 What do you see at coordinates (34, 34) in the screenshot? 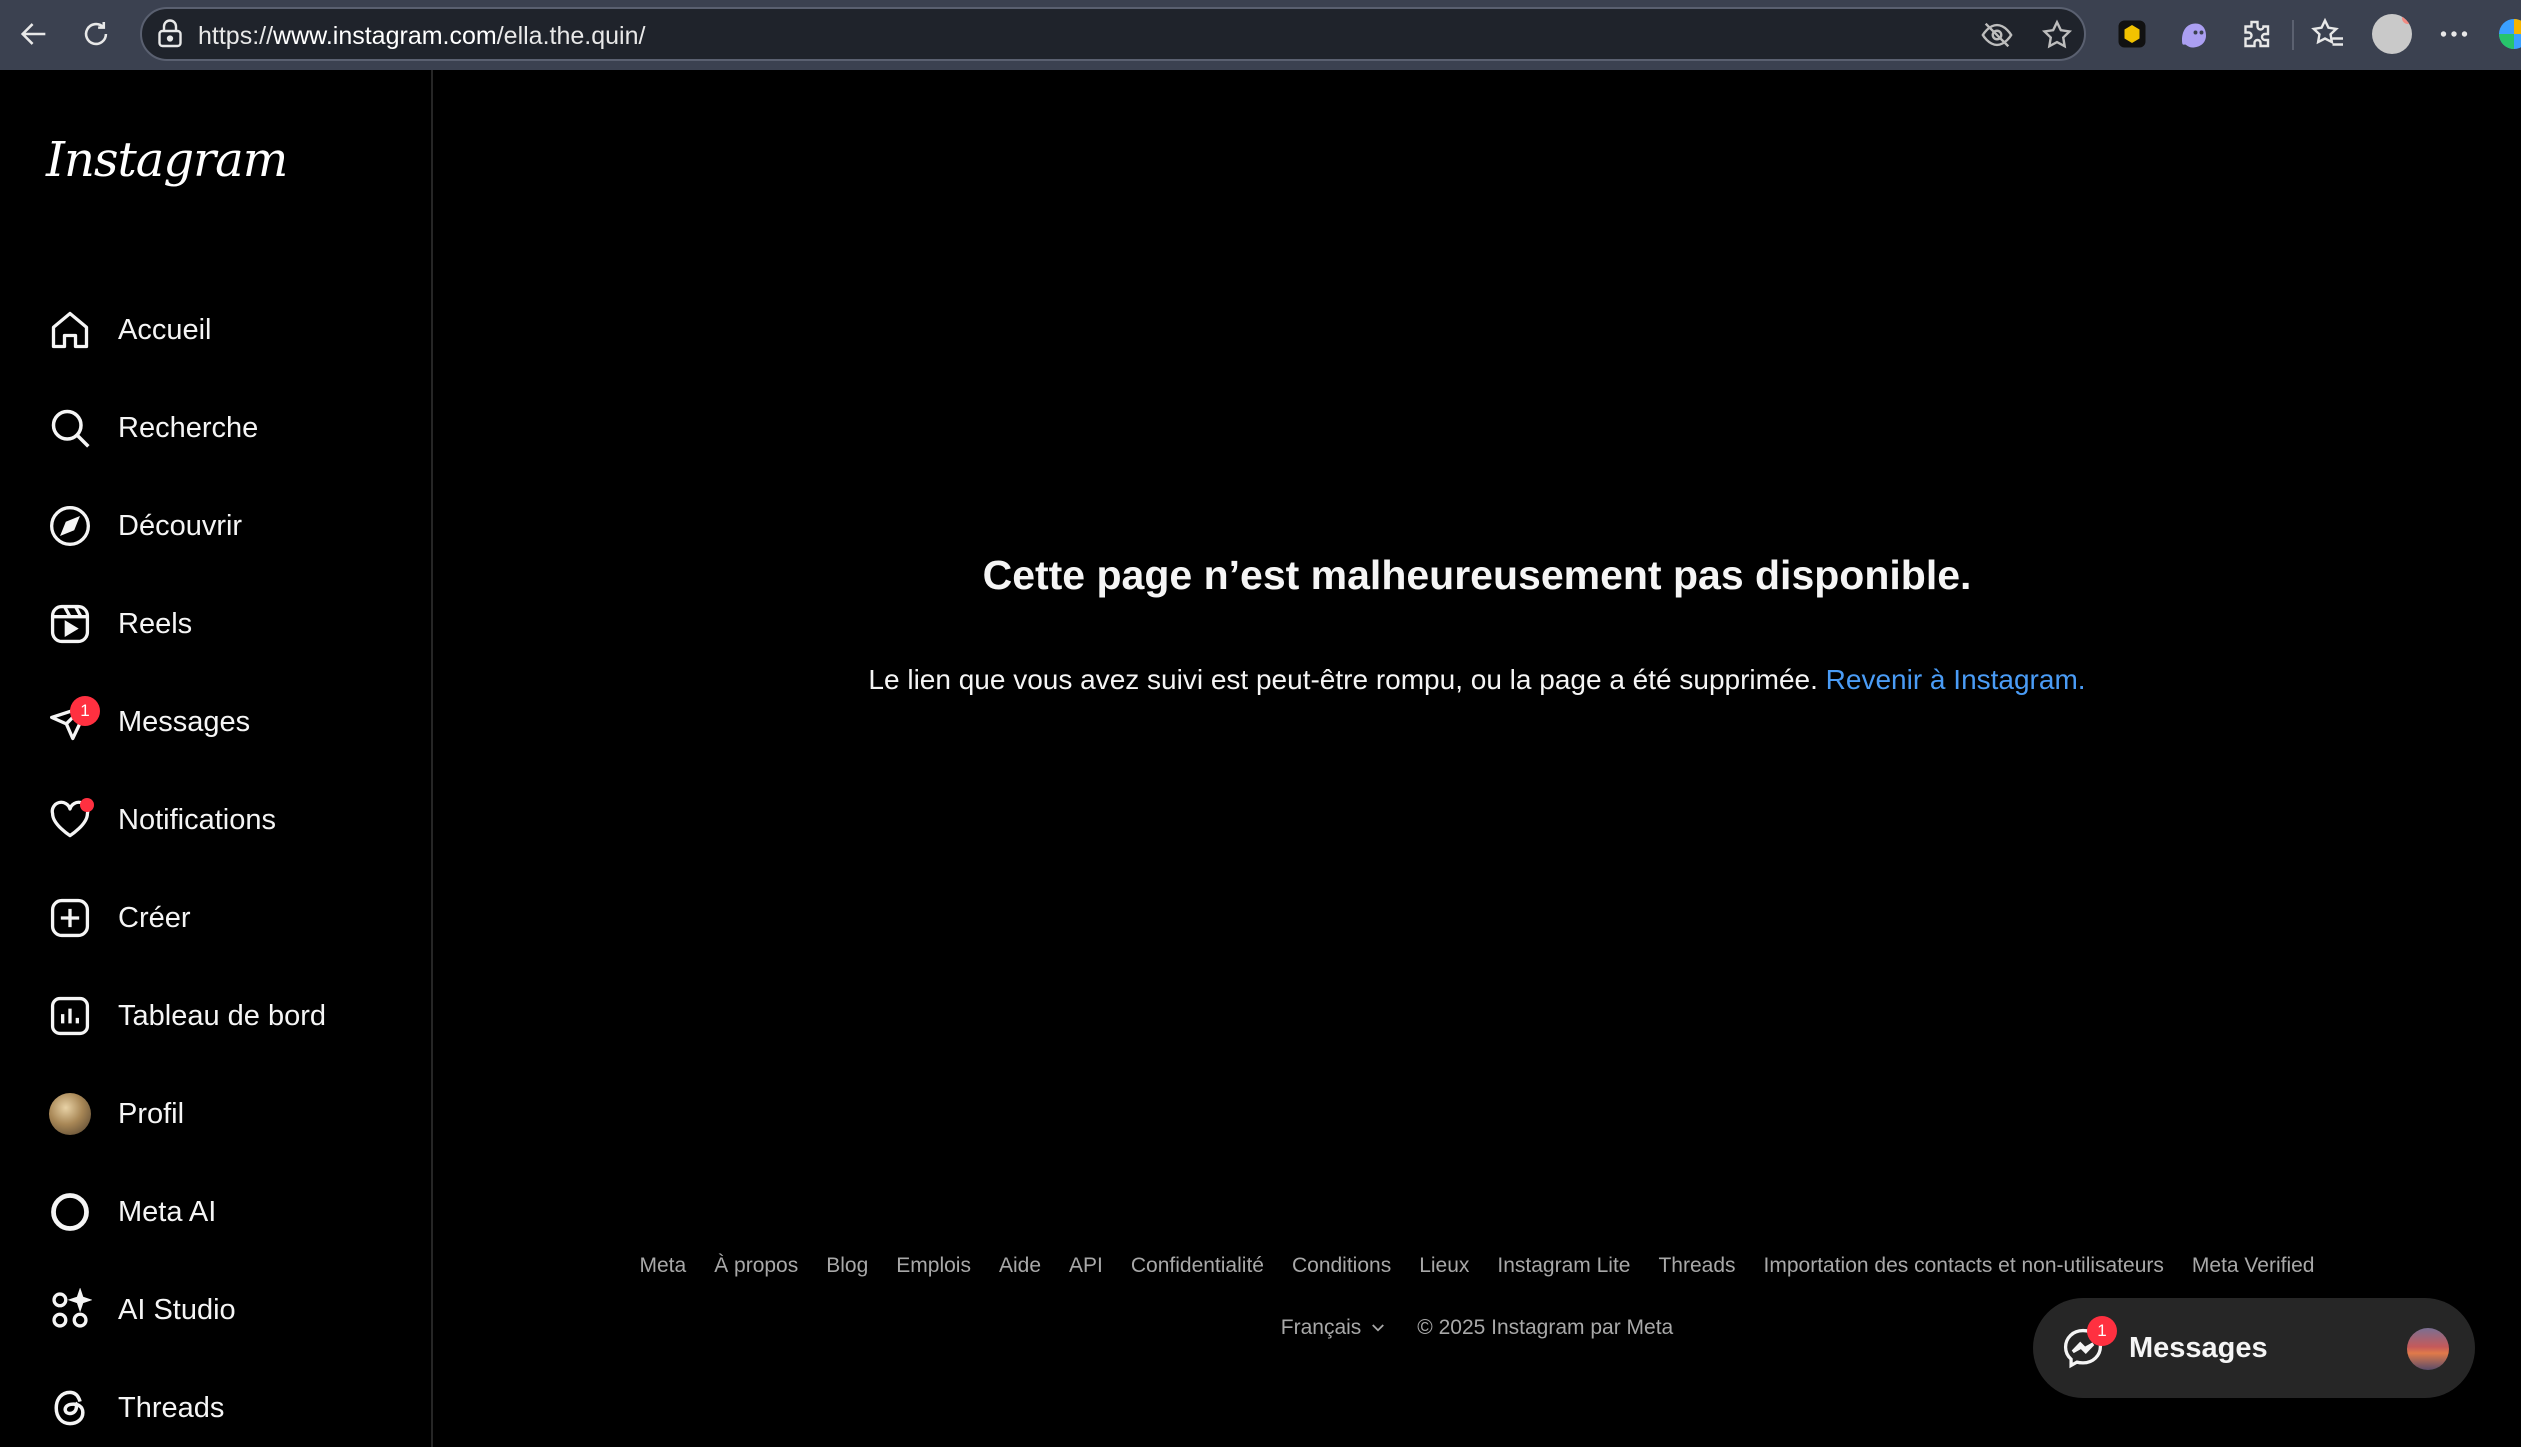
I see `back-icon` at bounding box center [34, 34].